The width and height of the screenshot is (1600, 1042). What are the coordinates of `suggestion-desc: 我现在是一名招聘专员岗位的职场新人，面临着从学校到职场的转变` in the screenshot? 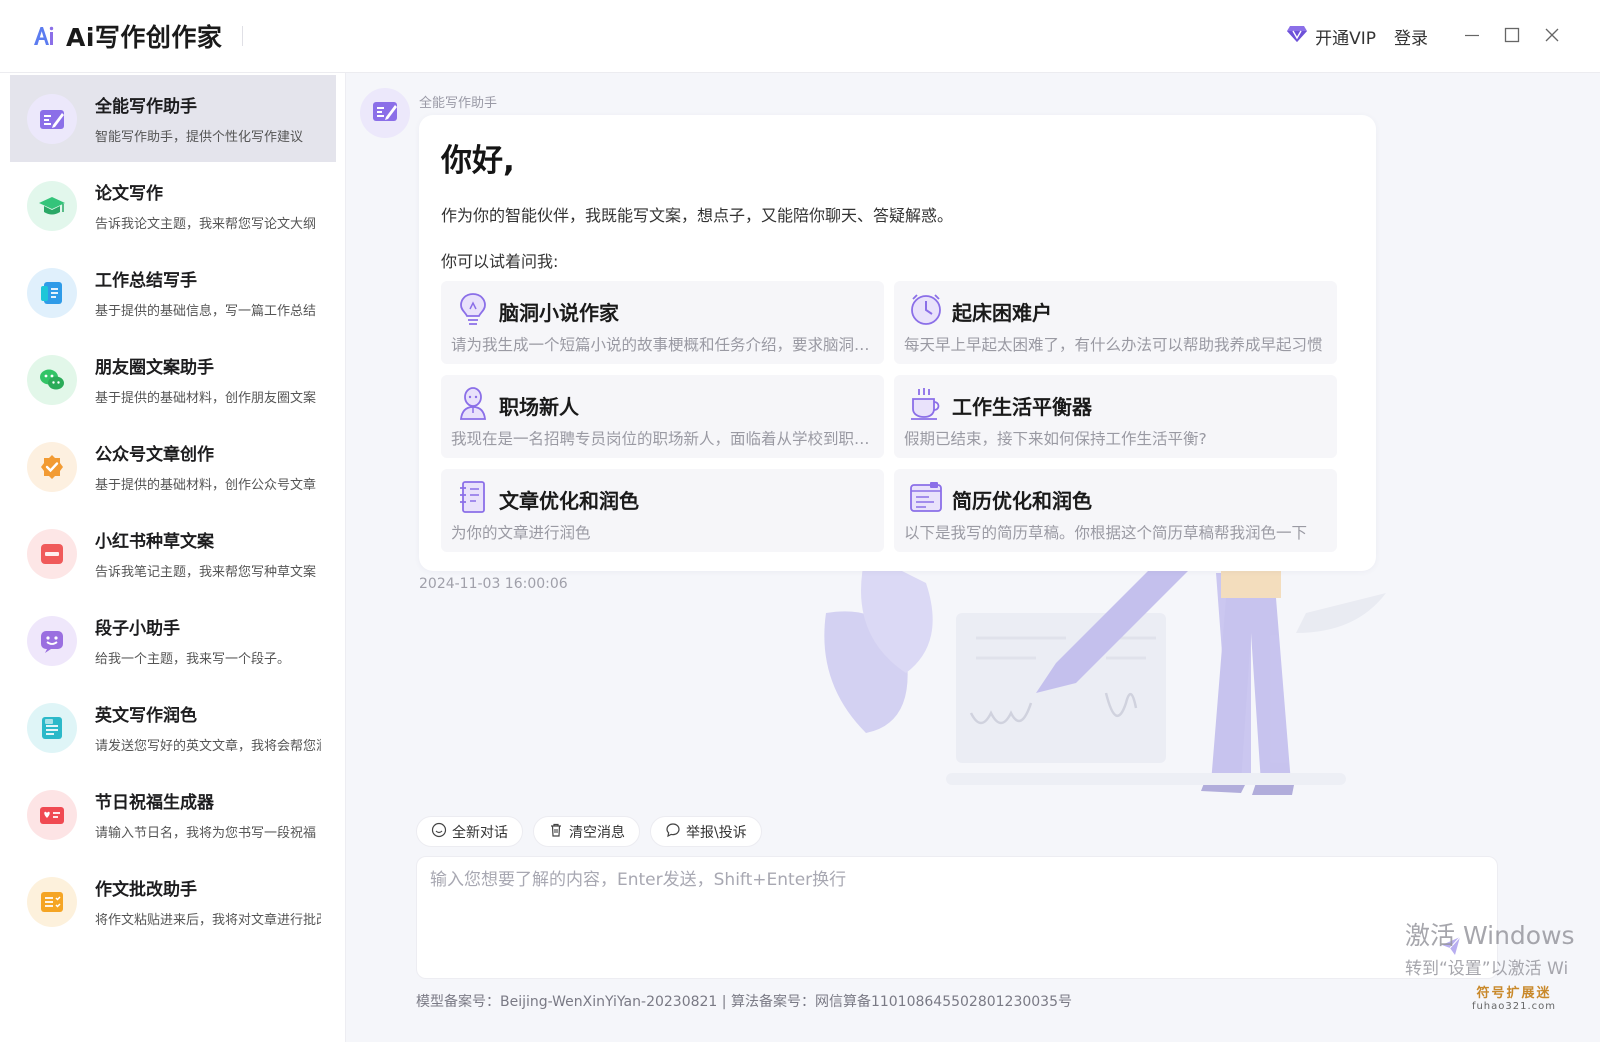 It's located at (663, 439).